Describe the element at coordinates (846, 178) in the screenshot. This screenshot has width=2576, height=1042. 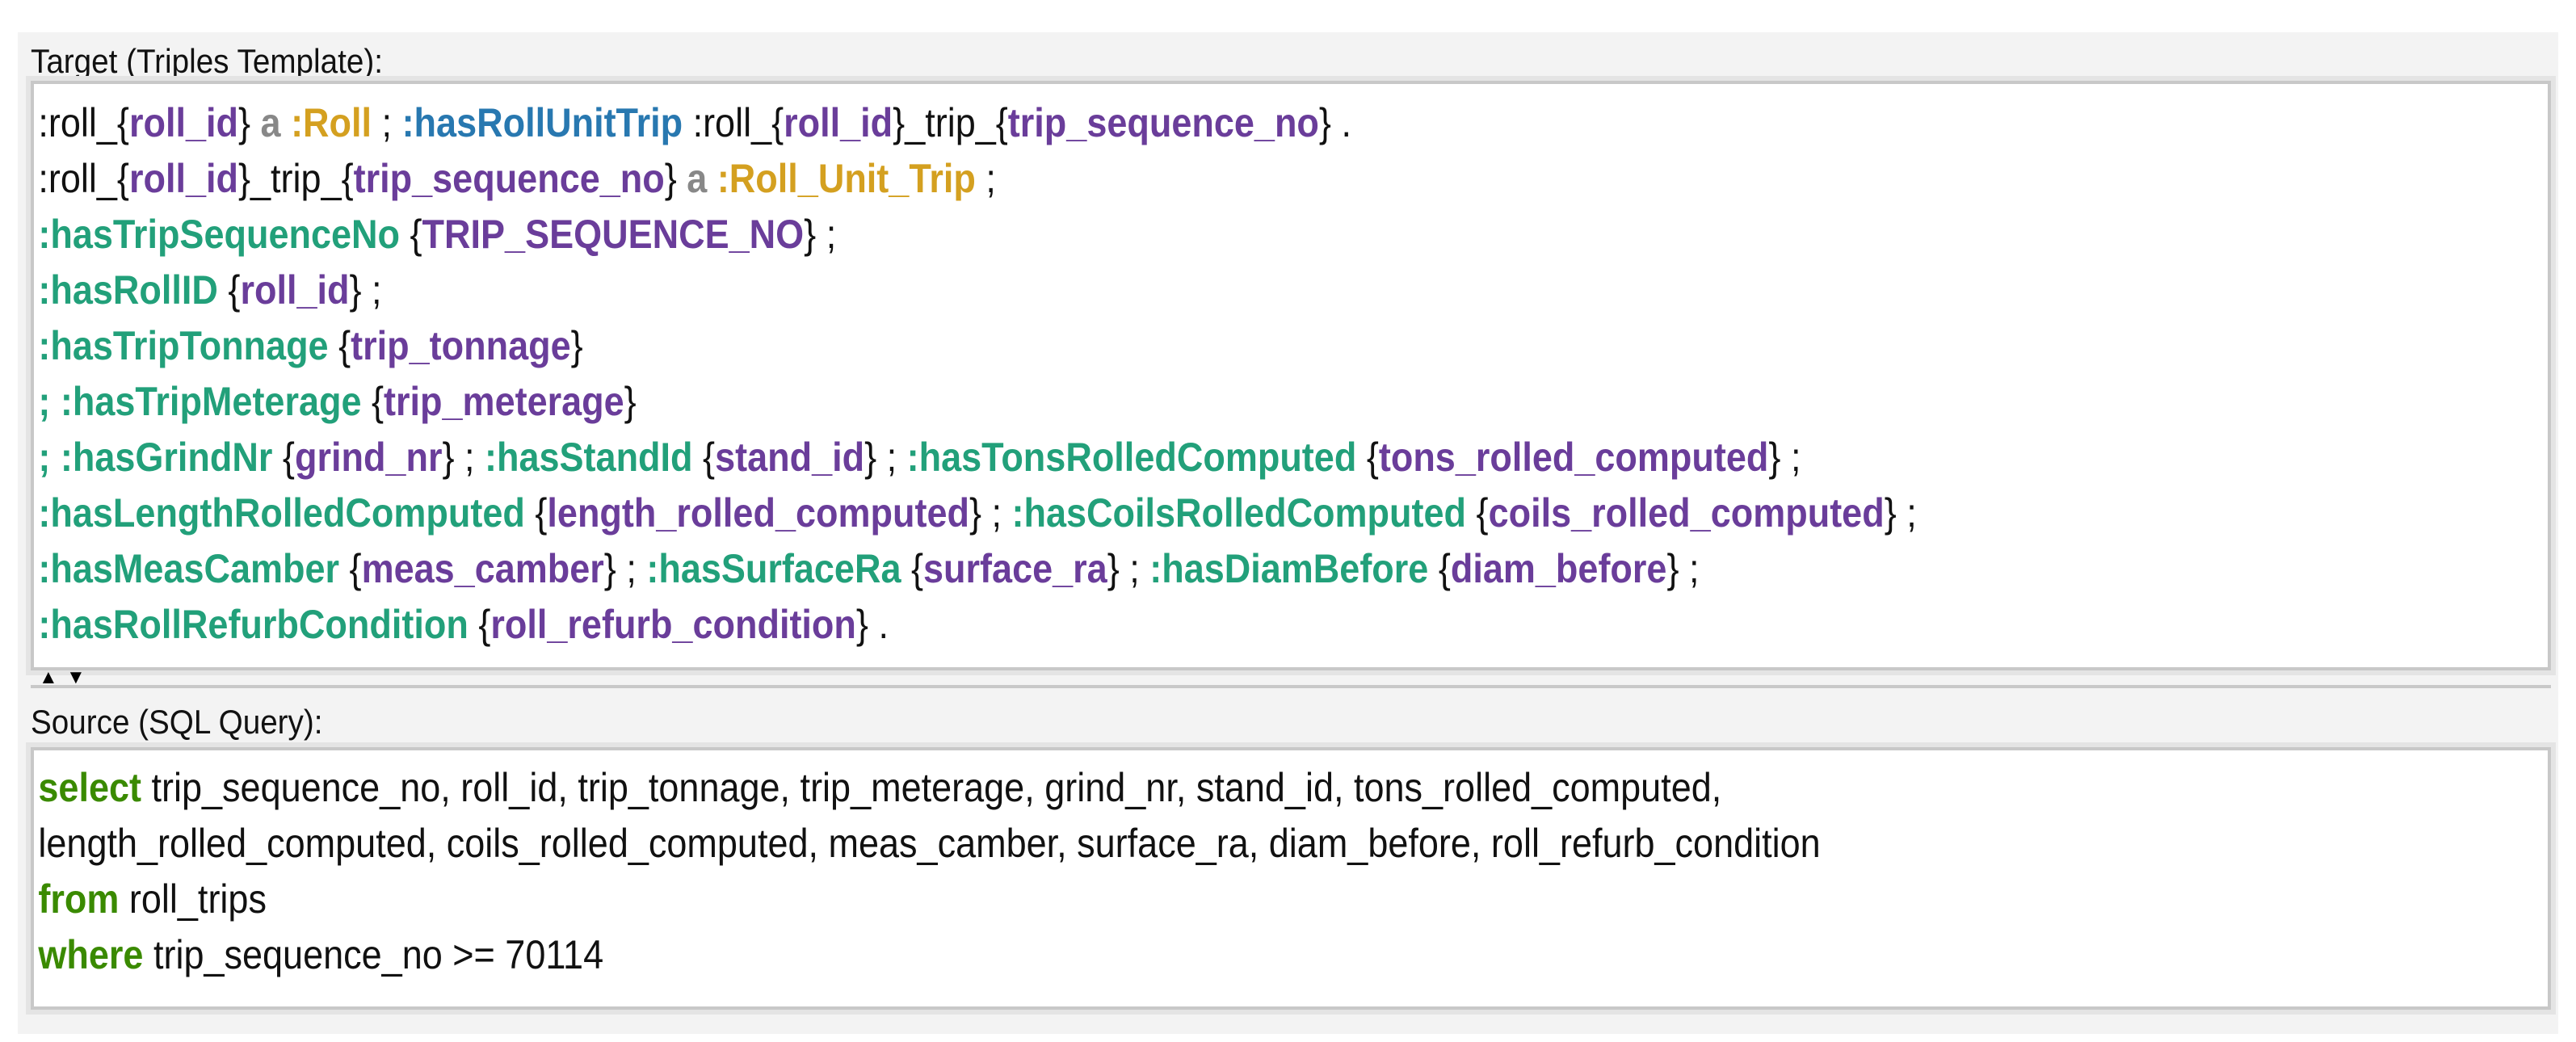
I see `token-class: :Roll_Unit_Trip` at that location.